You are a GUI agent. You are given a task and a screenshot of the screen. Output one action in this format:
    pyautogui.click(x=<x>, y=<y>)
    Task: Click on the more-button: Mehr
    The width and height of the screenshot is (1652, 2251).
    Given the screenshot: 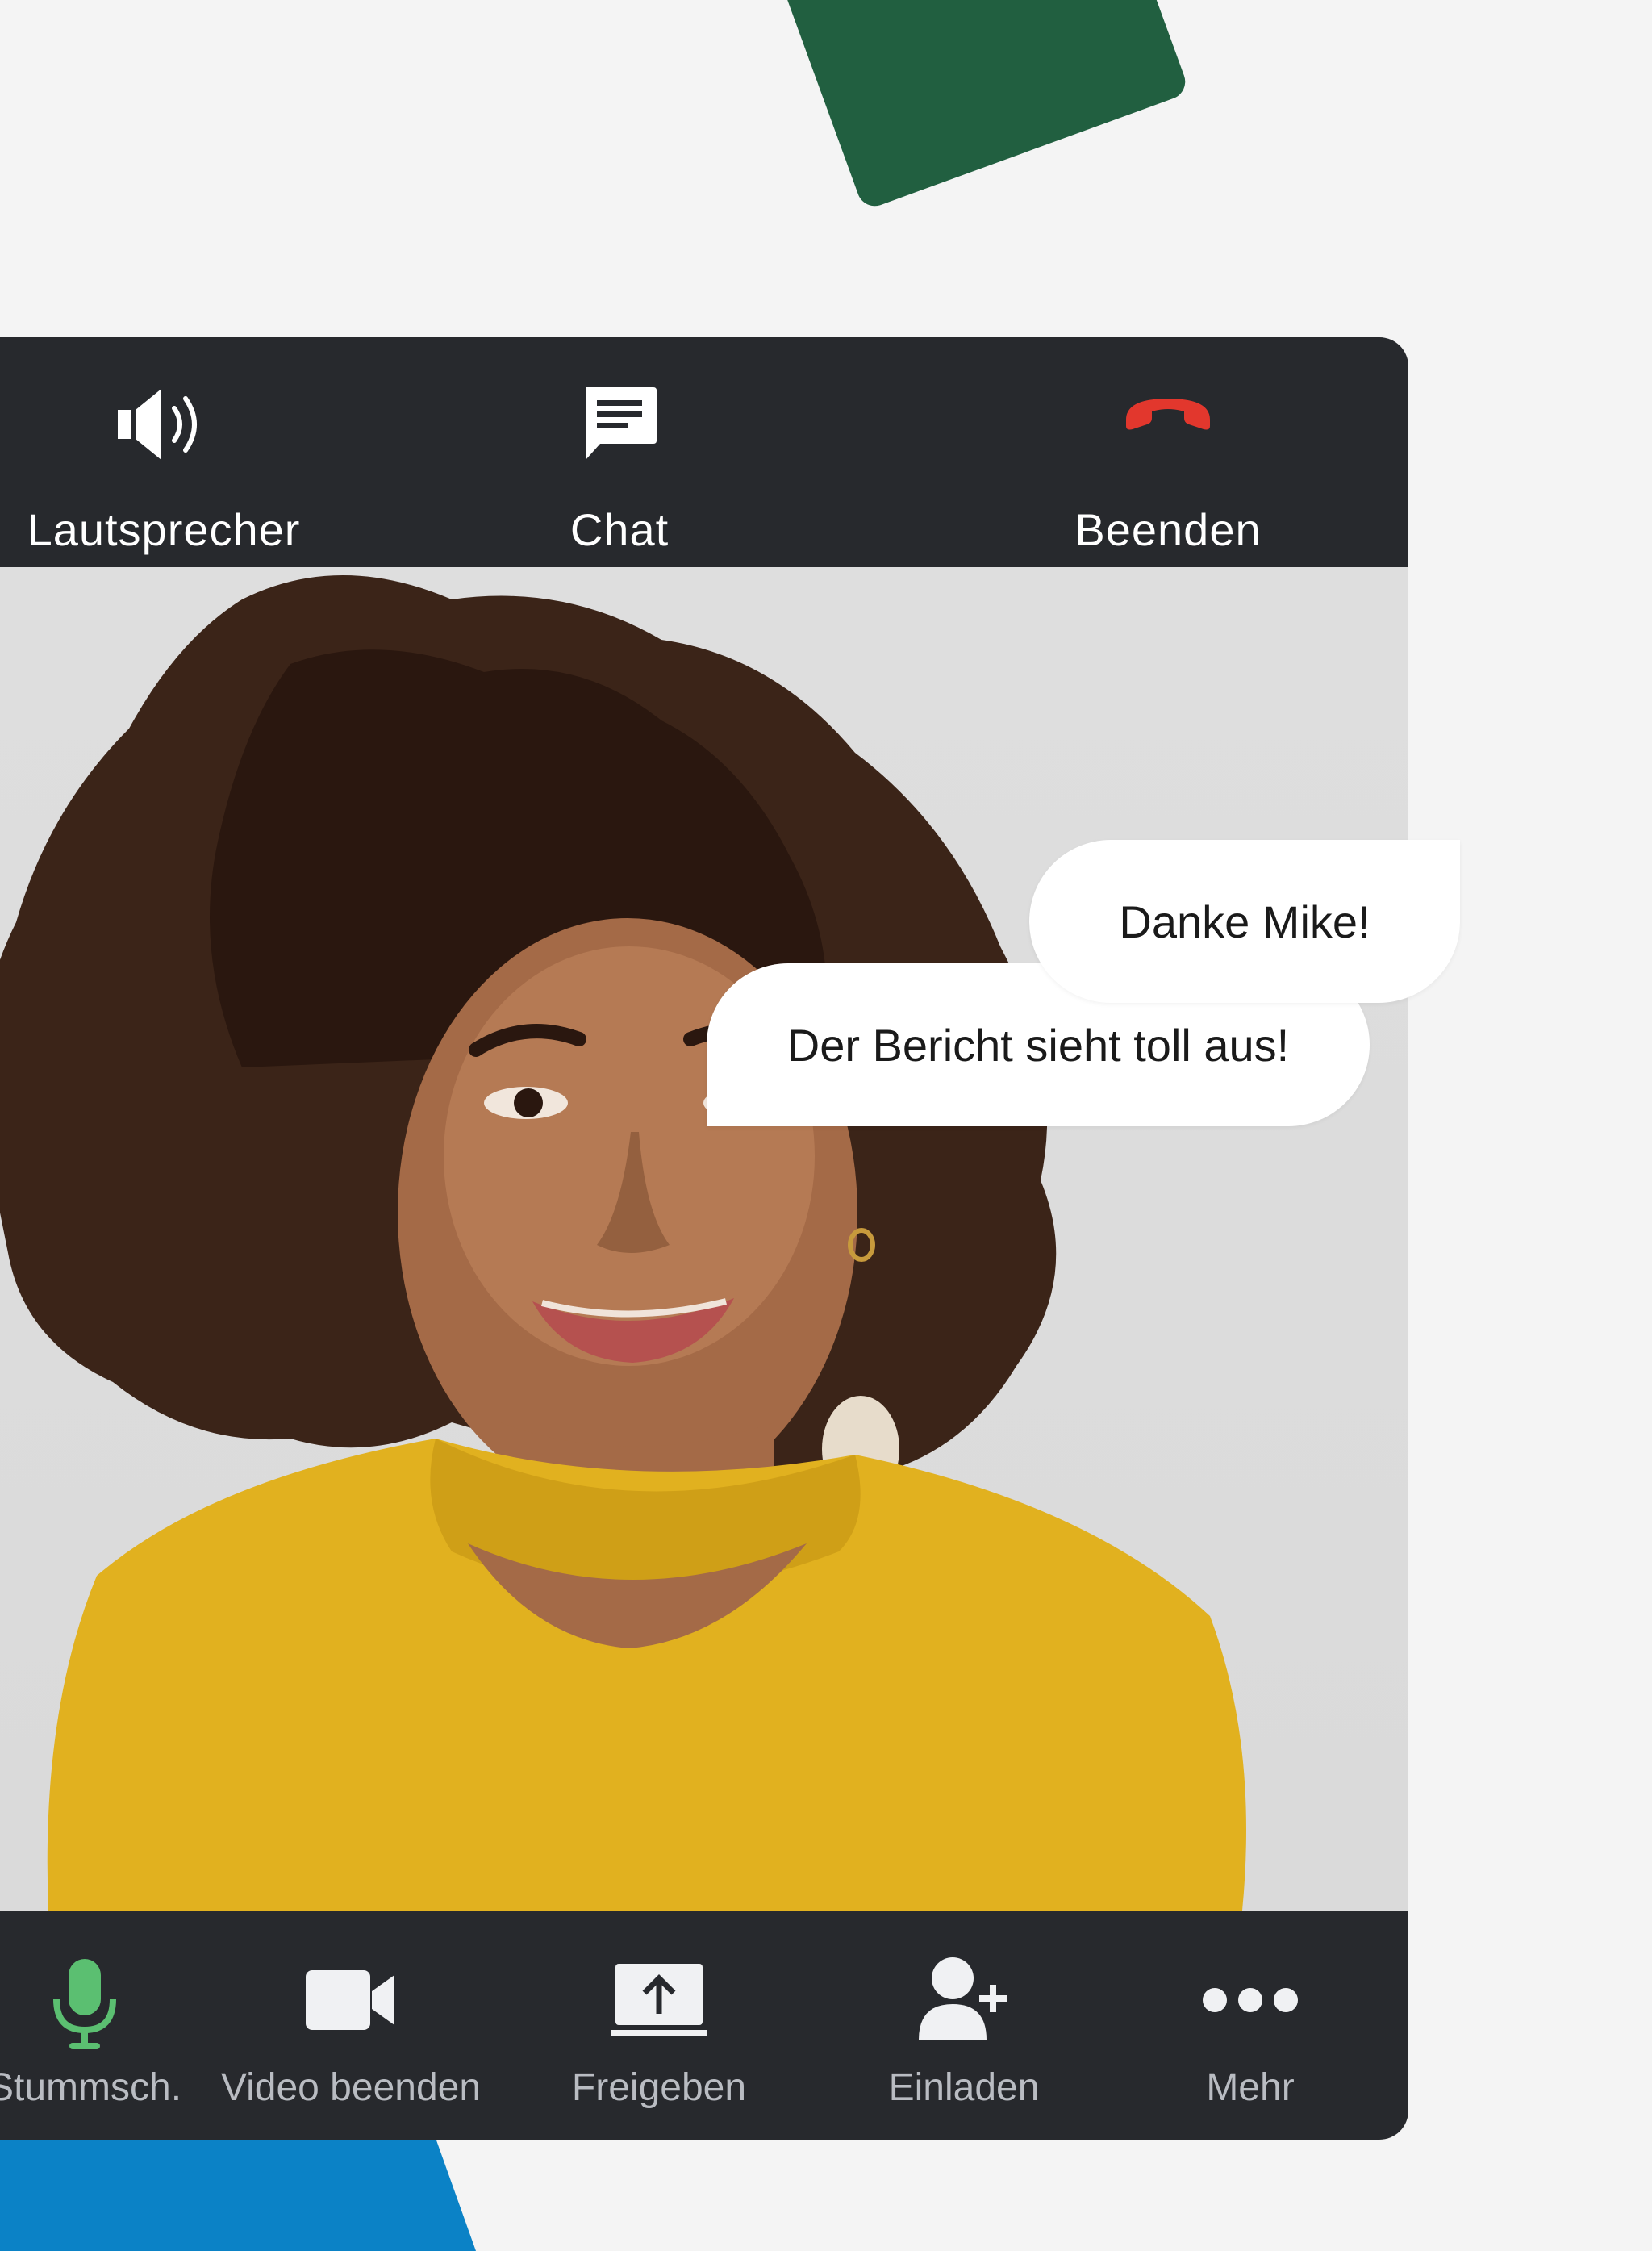 What is the action you would take?
    pyautogui.click(x=1250, y=2025)
    